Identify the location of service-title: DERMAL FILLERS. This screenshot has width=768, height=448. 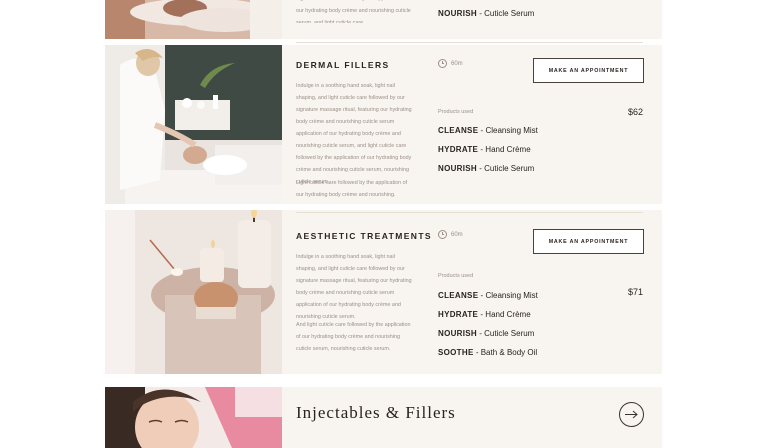
(343, 65).